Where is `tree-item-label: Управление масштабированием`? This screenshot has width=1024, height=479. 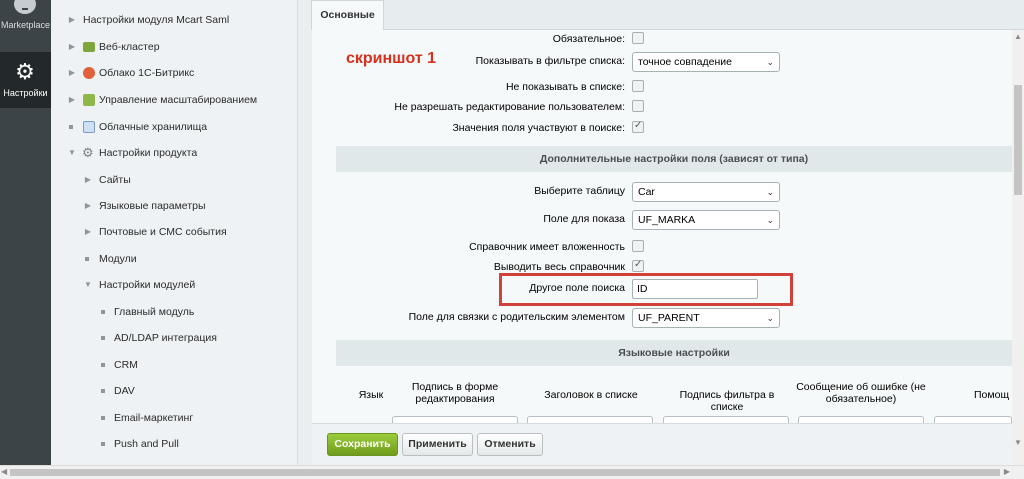
tree-item-label: Управление масштабированием is located at coordinates (178, 100).